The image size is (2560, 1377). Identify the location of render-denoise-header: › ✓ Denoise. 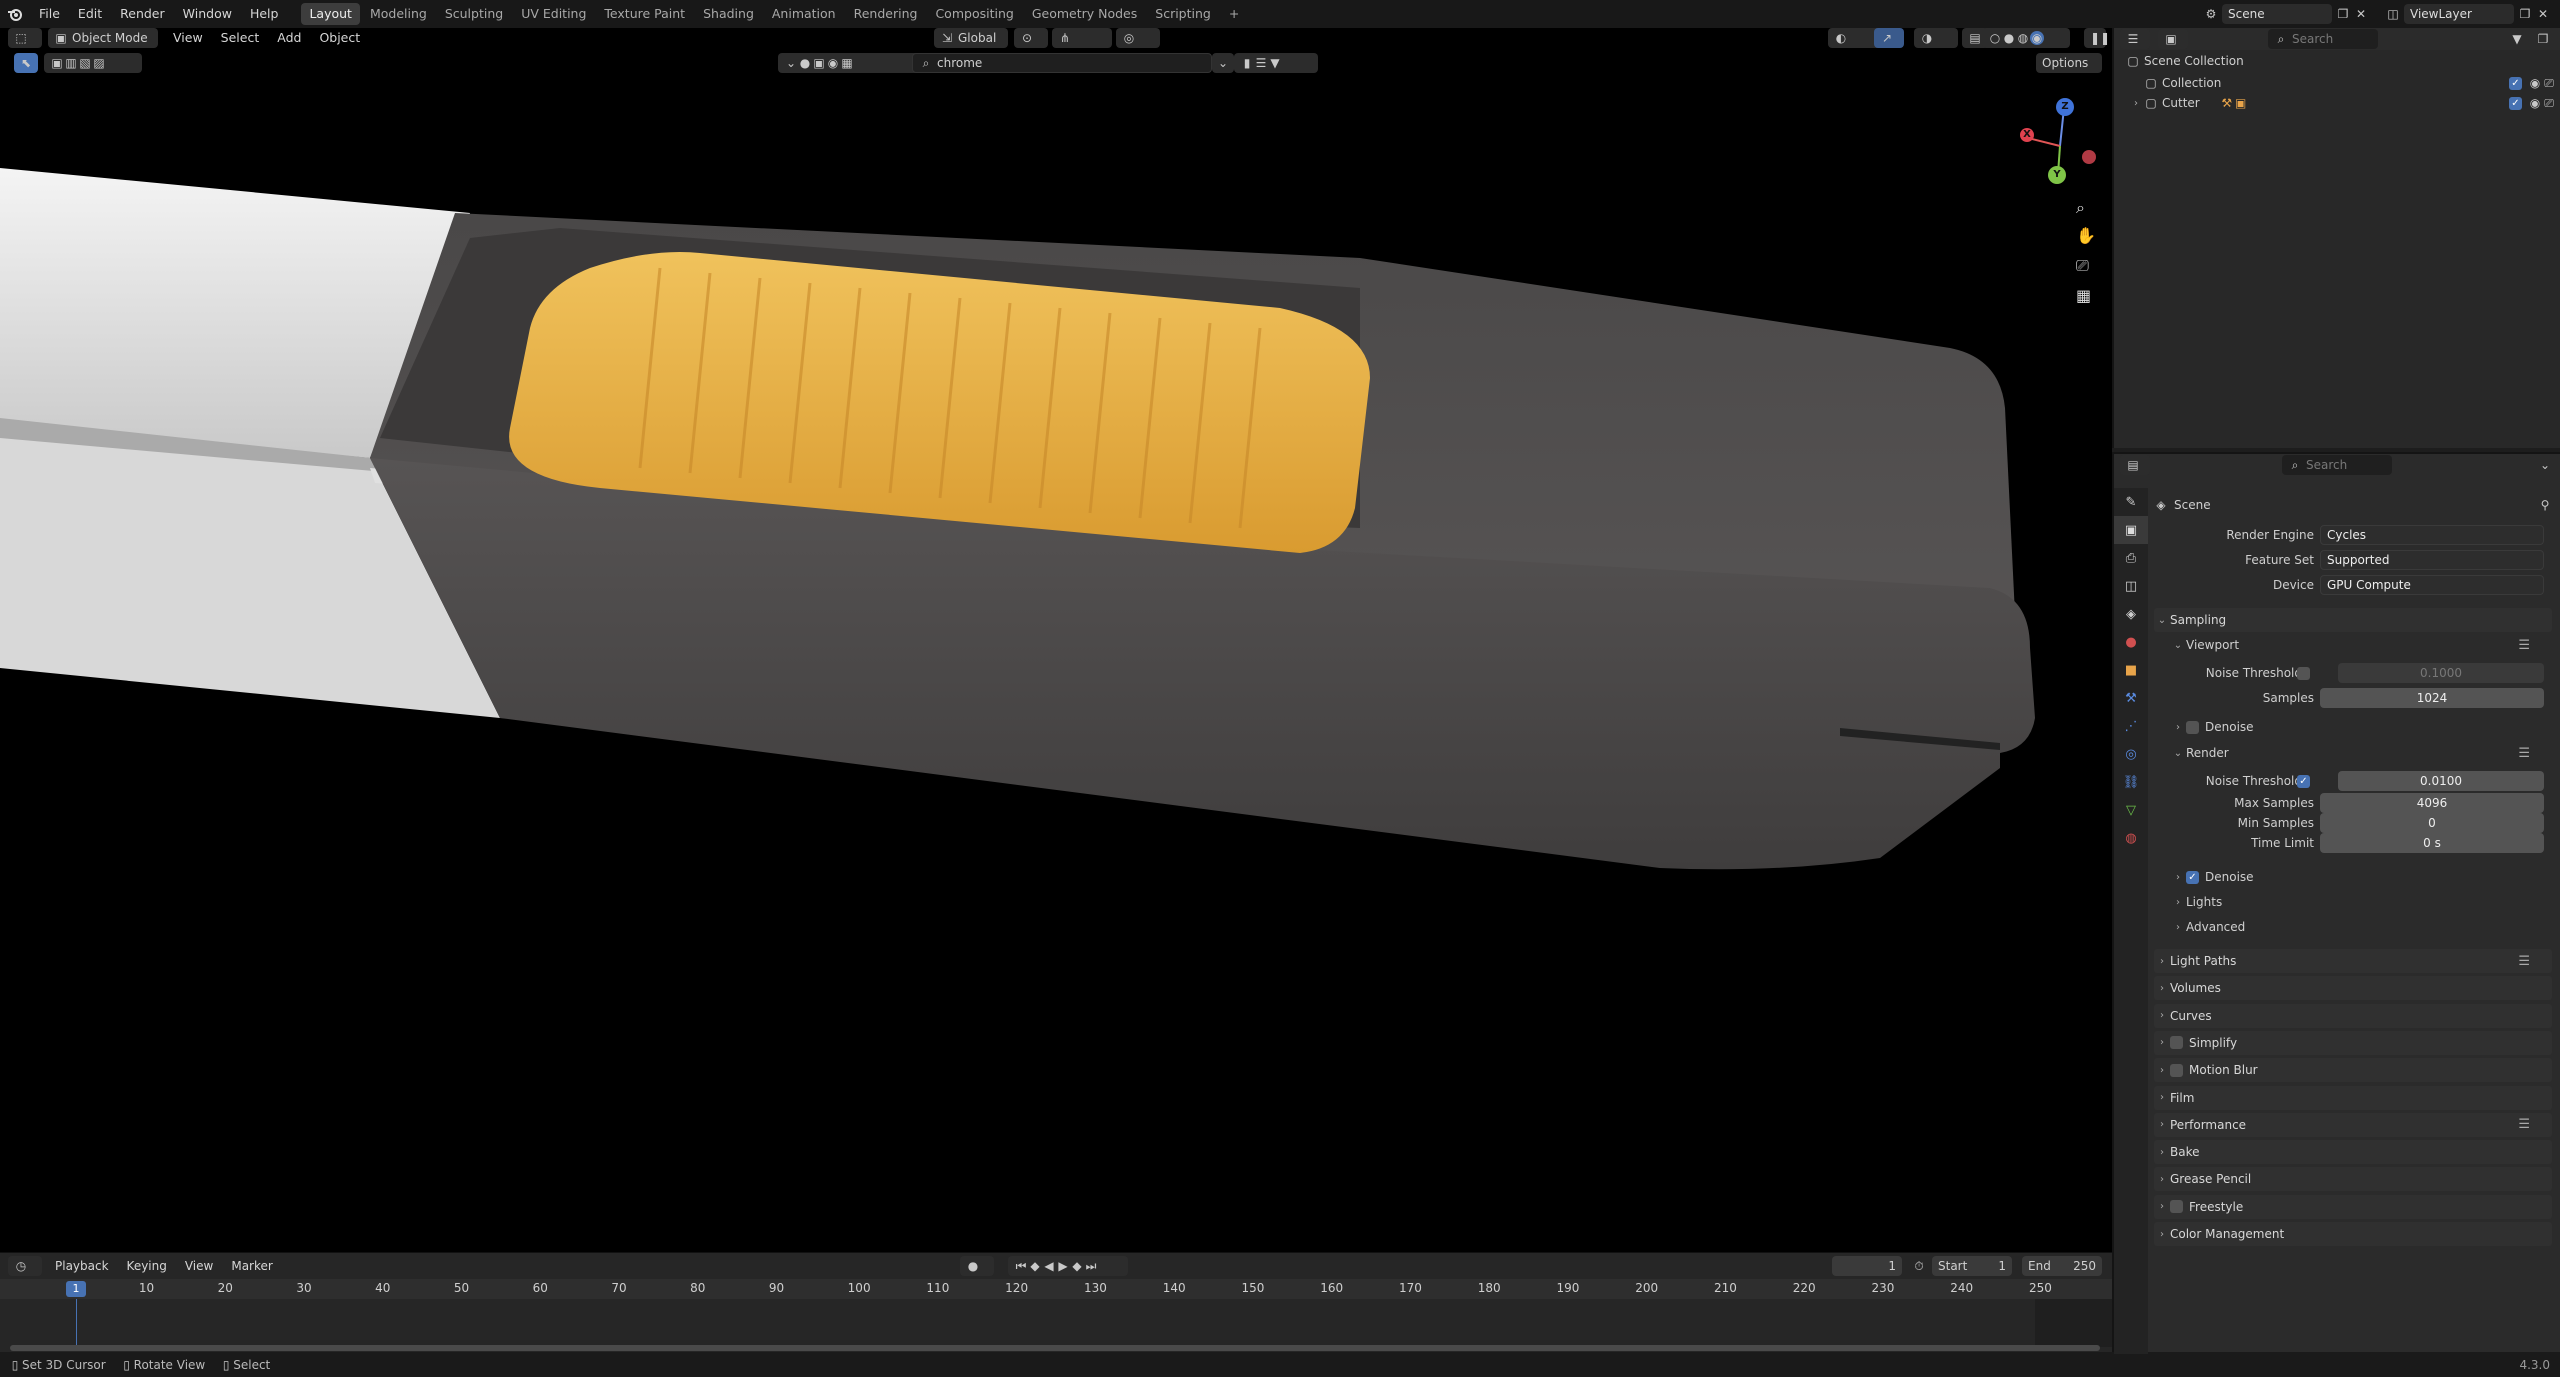
(2361, 877).